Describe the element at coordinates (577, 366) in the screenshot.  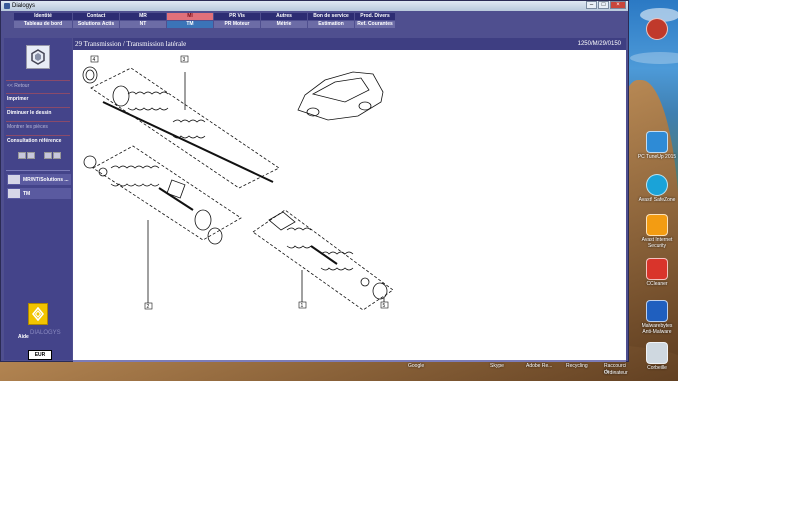
I see `shortcut-label: Recycling` at that location.